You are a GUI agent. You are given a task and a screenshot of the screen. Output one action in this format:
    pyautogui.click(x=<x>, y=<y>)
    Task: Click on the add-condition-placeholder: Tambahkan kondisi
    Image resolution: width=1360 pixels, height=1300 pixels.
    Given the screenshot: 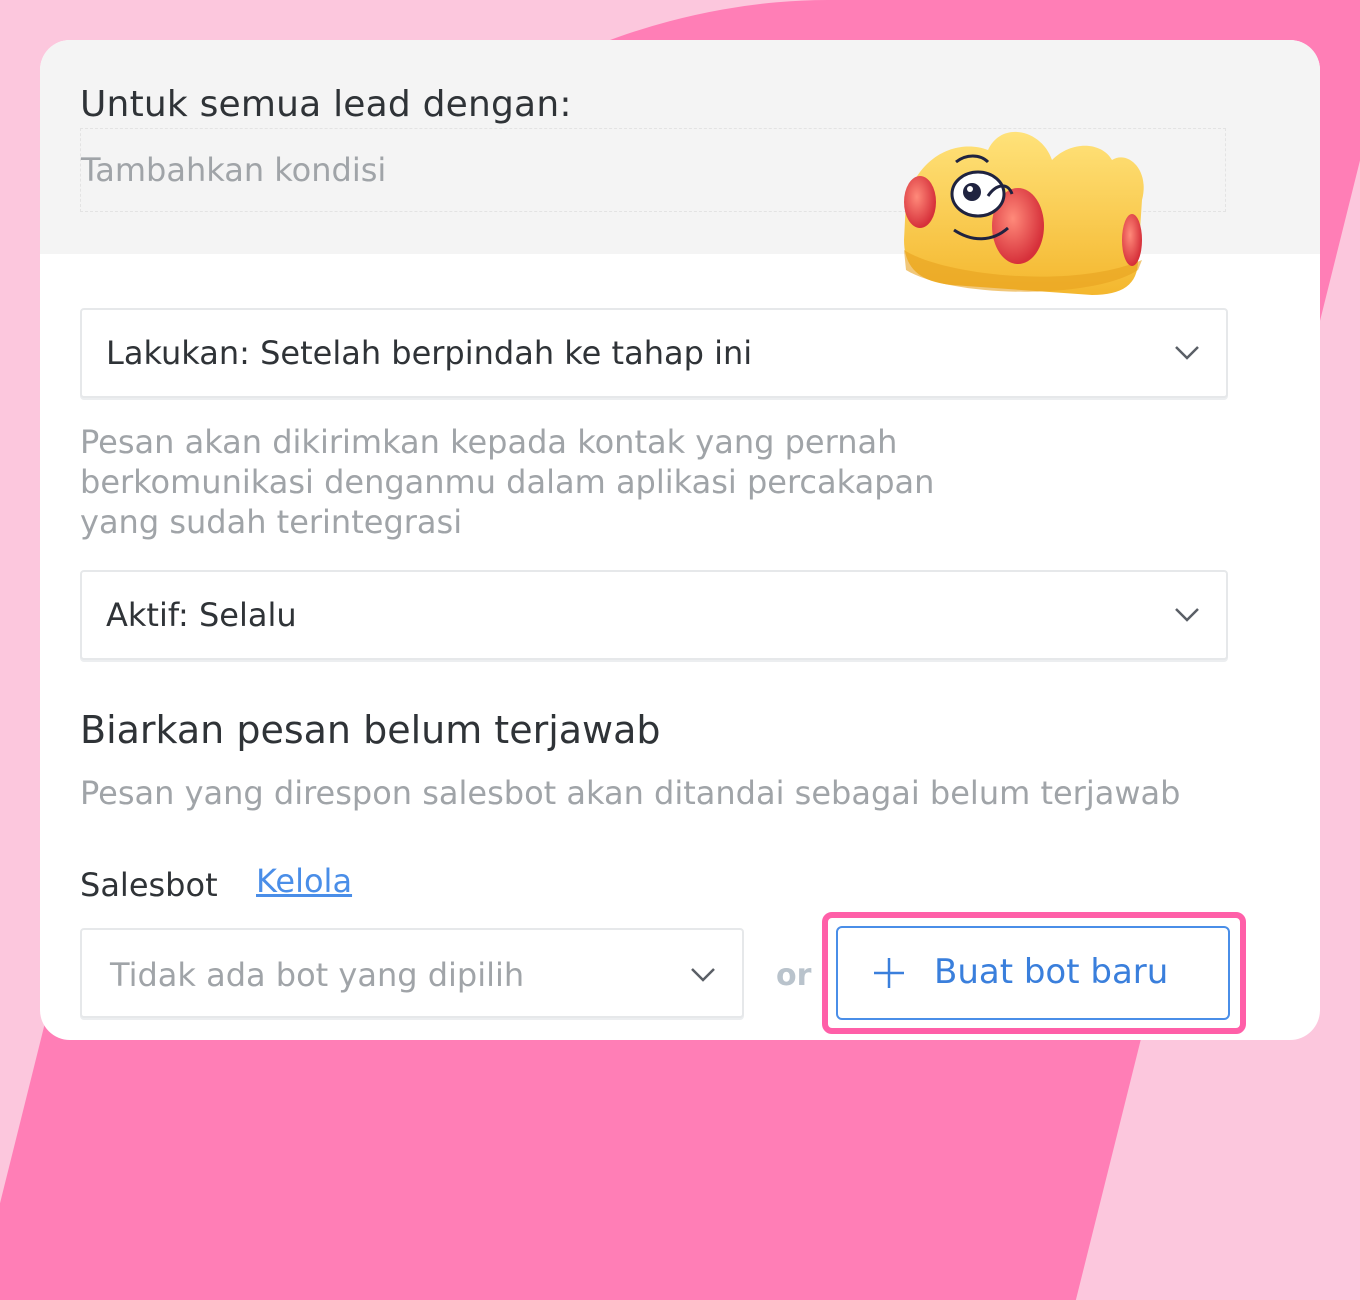 What is the action you would take?
    pyautogui.click(x=234, y=170)
    